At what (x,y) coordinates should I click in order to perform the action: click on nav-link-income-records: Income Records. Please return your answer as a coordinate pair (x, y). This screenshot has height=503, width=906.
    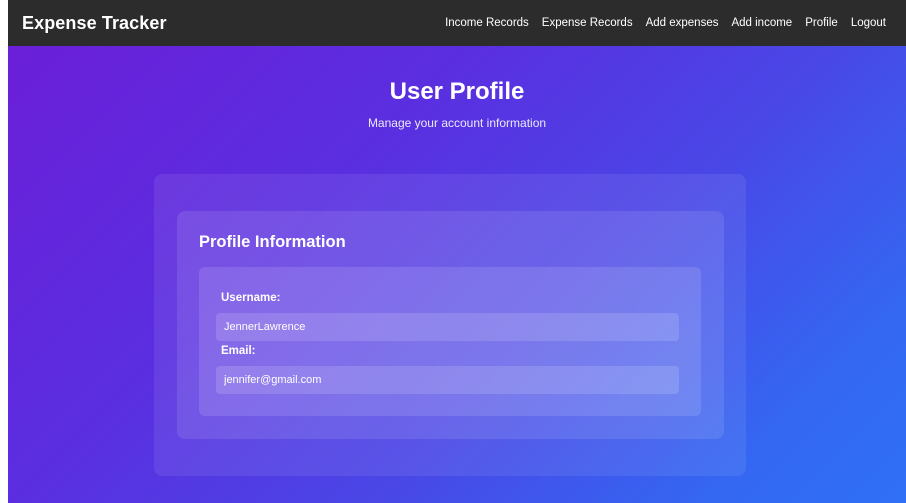
    Looking at the image, I should click on (487, 23).